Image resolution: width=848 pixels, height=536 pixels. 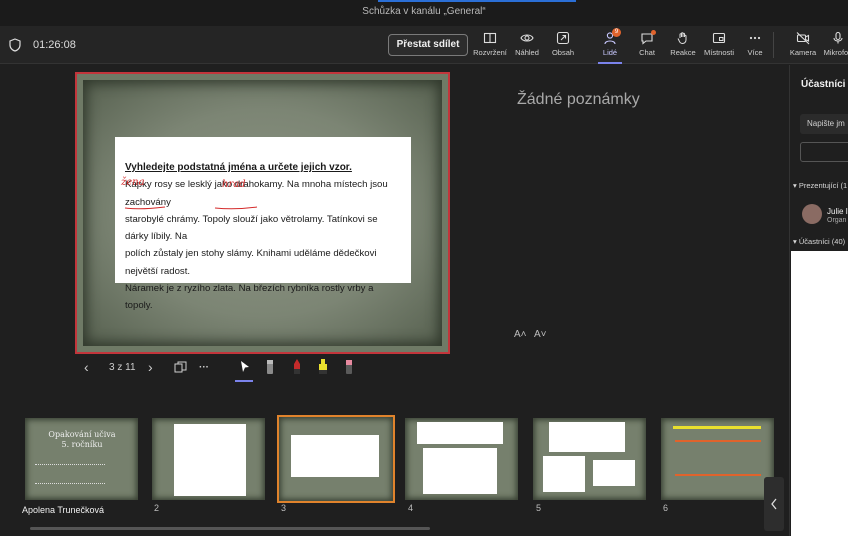 What do you see at coordinates (540, 334) in the screenshot?
I see `font-decrease-button: A˅` at bounding box center [540, 334].